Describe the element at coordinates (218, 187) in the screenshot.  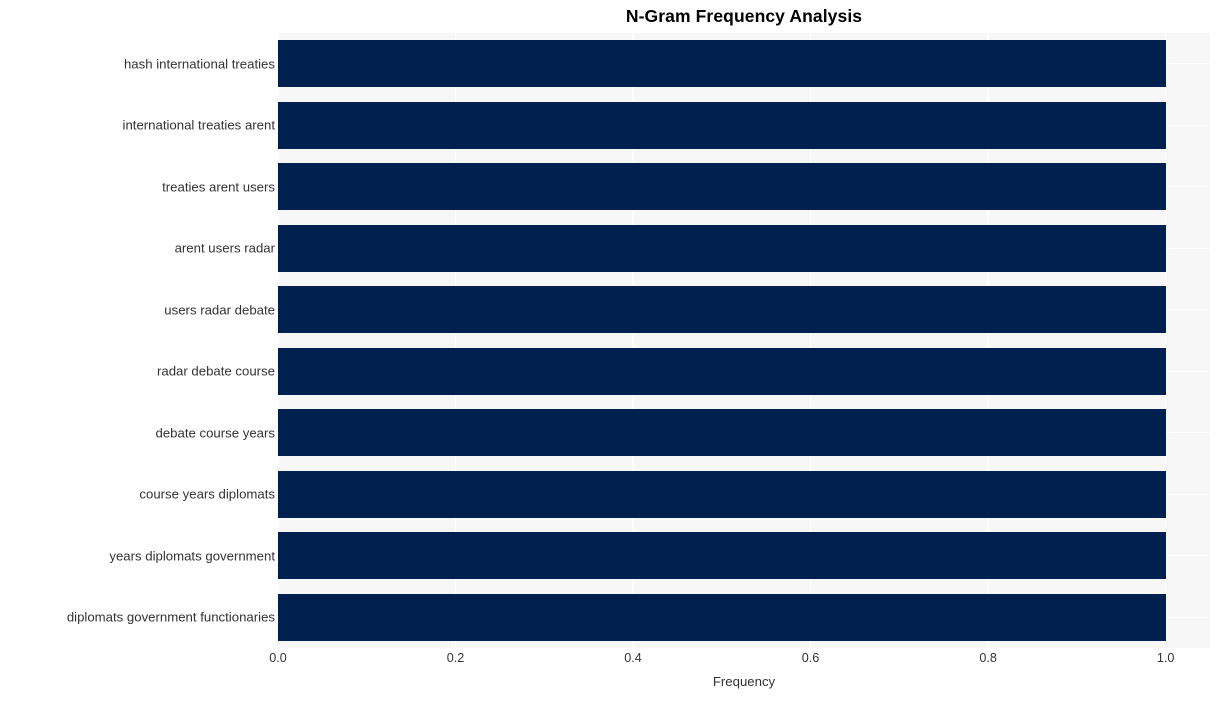
I see `y-axis-label: treaties arent users` at that location.